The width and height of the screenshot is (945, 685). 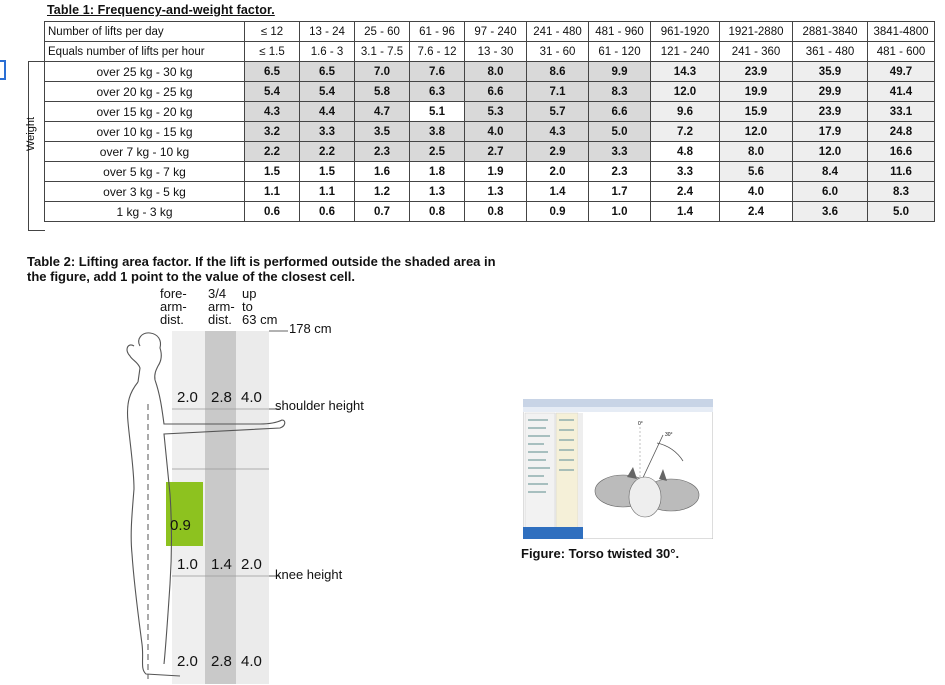 What do you see at coordinates (327, 111) in the screenshot?
I see `factor-cell: 4.4` at bounding box center [327, 111].